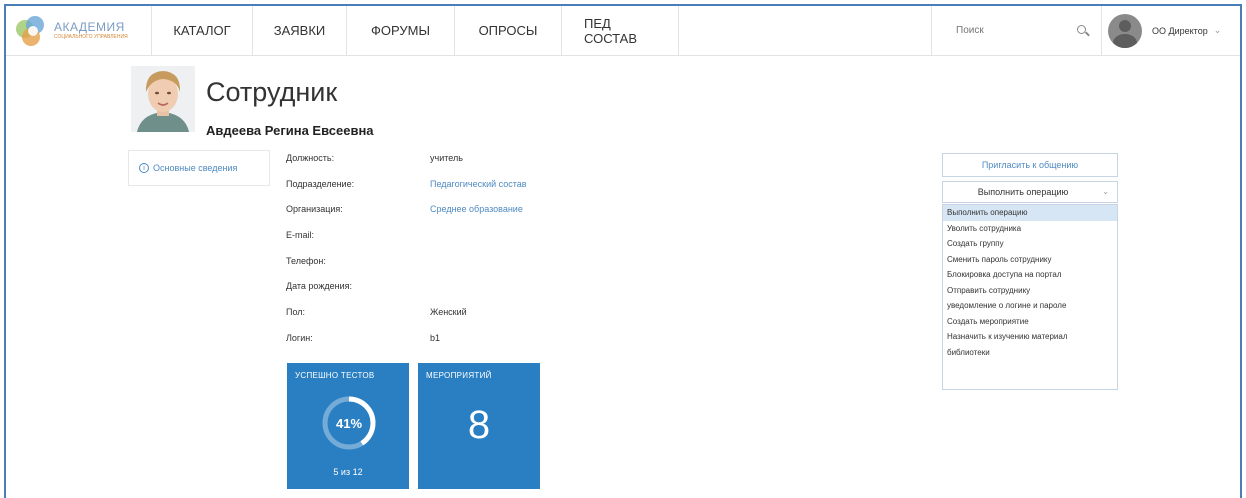 Image resolution: width=1246 pixels, height=498 pixels. What do you see at coordinates (1030, 306) in the screenshot?
I see `operations-option: уведомление о логине и пароле` at bounding box center [1030, 306].